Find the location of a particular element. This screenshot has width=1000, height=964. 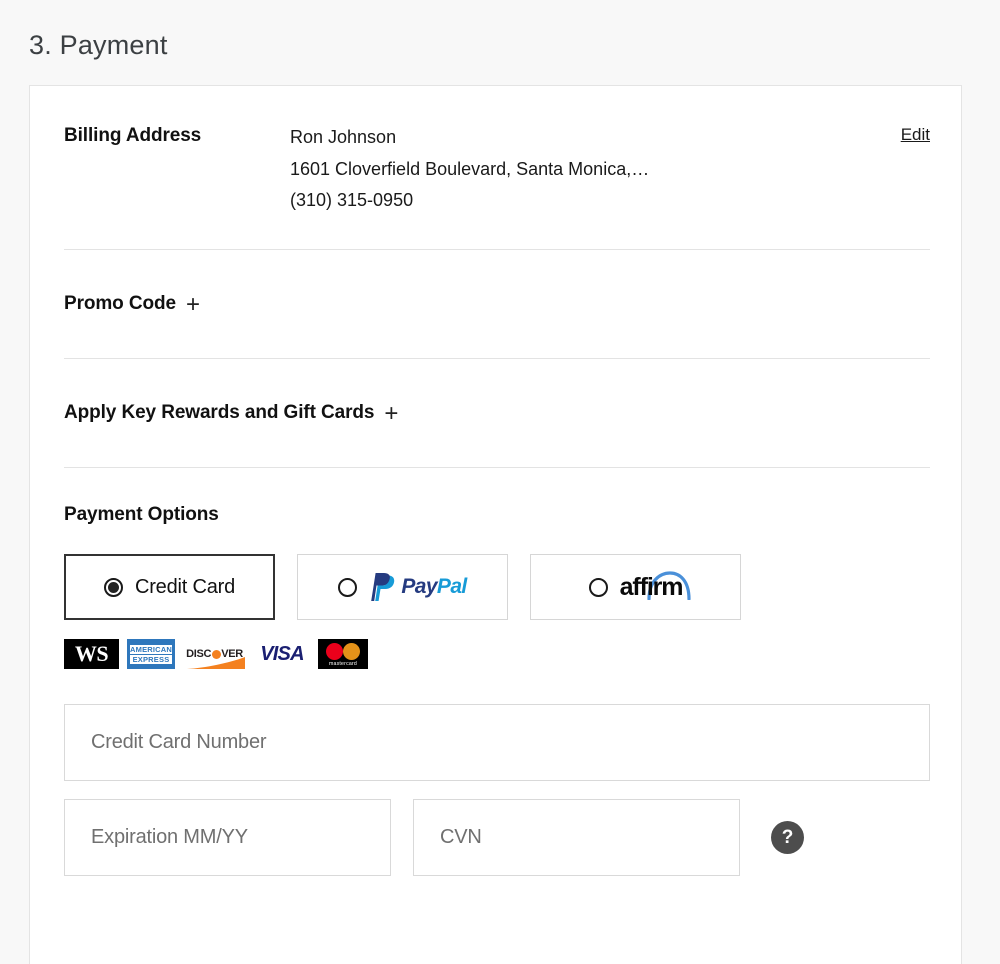

discover-dot-icon is located at coordinates (216, 654).